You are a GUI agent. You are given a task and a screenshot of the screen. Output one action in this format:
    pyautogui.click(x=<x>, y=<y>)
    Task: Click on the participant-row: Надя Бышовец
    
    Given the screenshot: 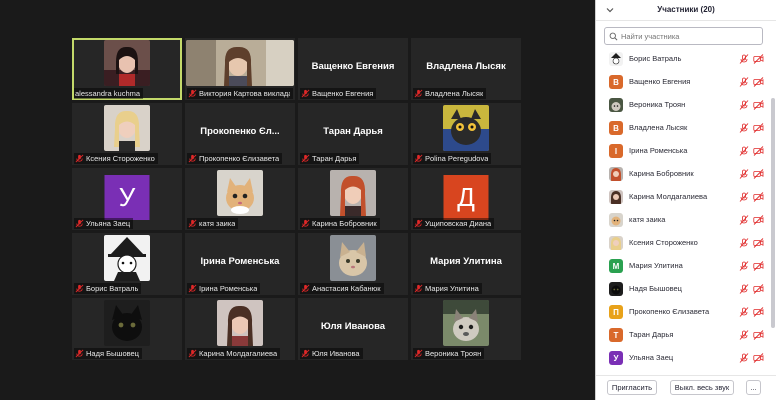 What is the action you would take?
    pyautogui.click(x=682, y=289)
    